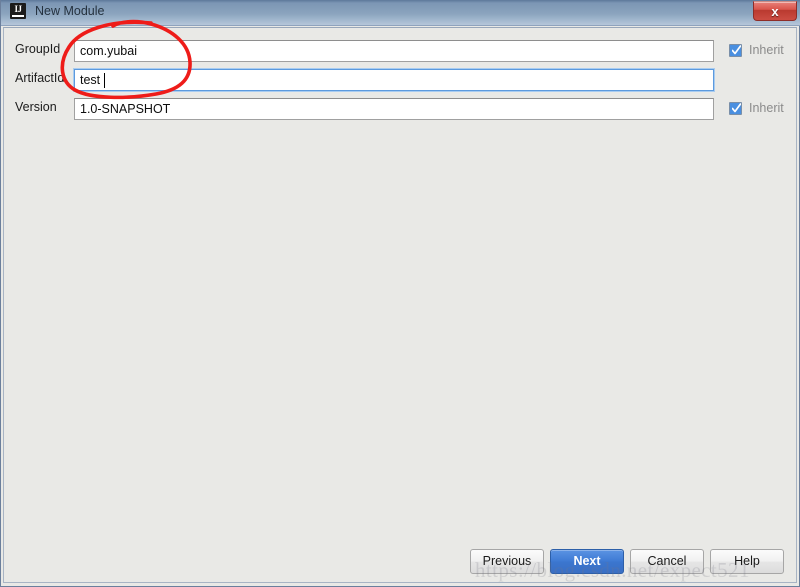 The height and width of the screenshot is (587, 800). I want to click on version-label: Version, so click(36, 107).